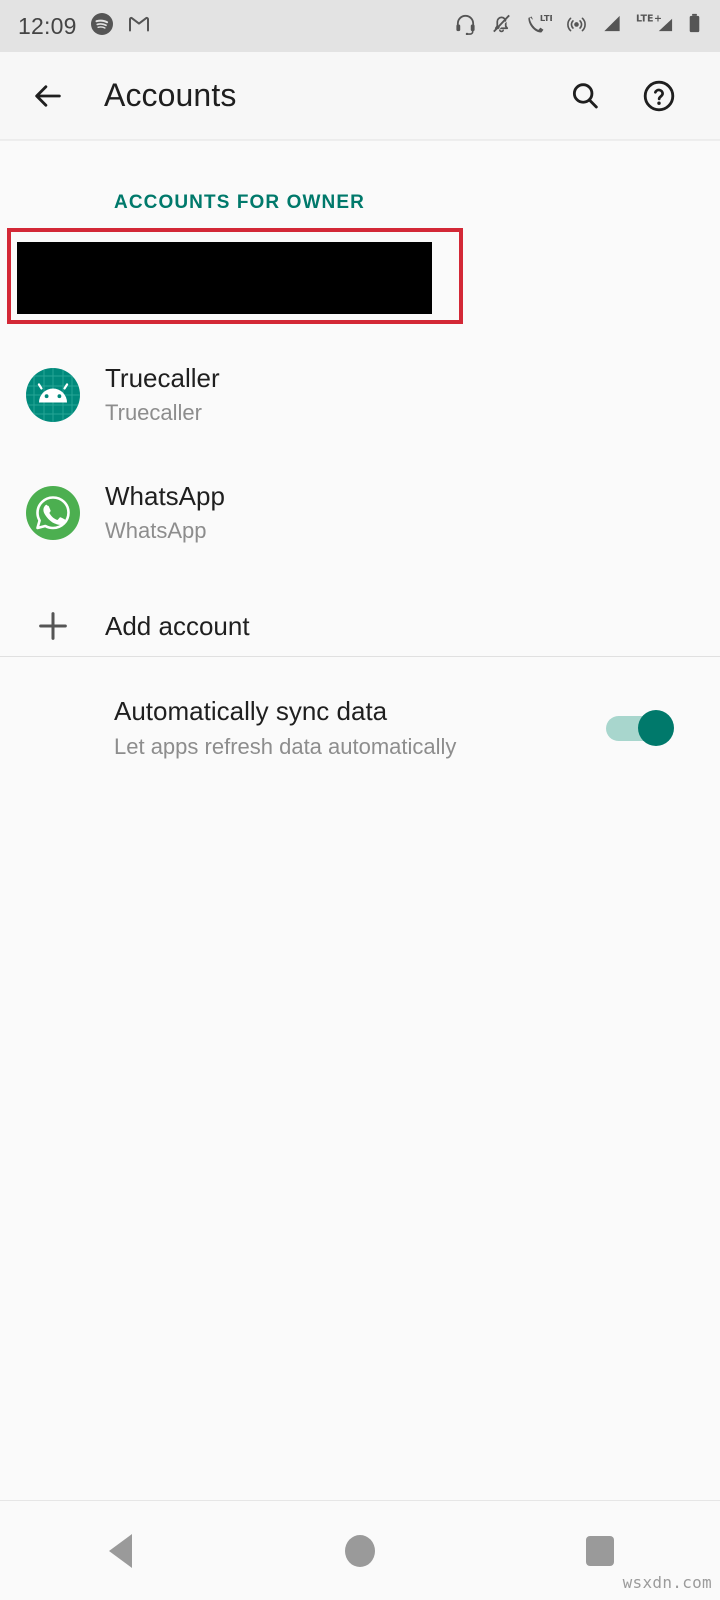 This screenshot has width=720, height=1600. I want to click on nav-recents-button, so click(600, 1550).